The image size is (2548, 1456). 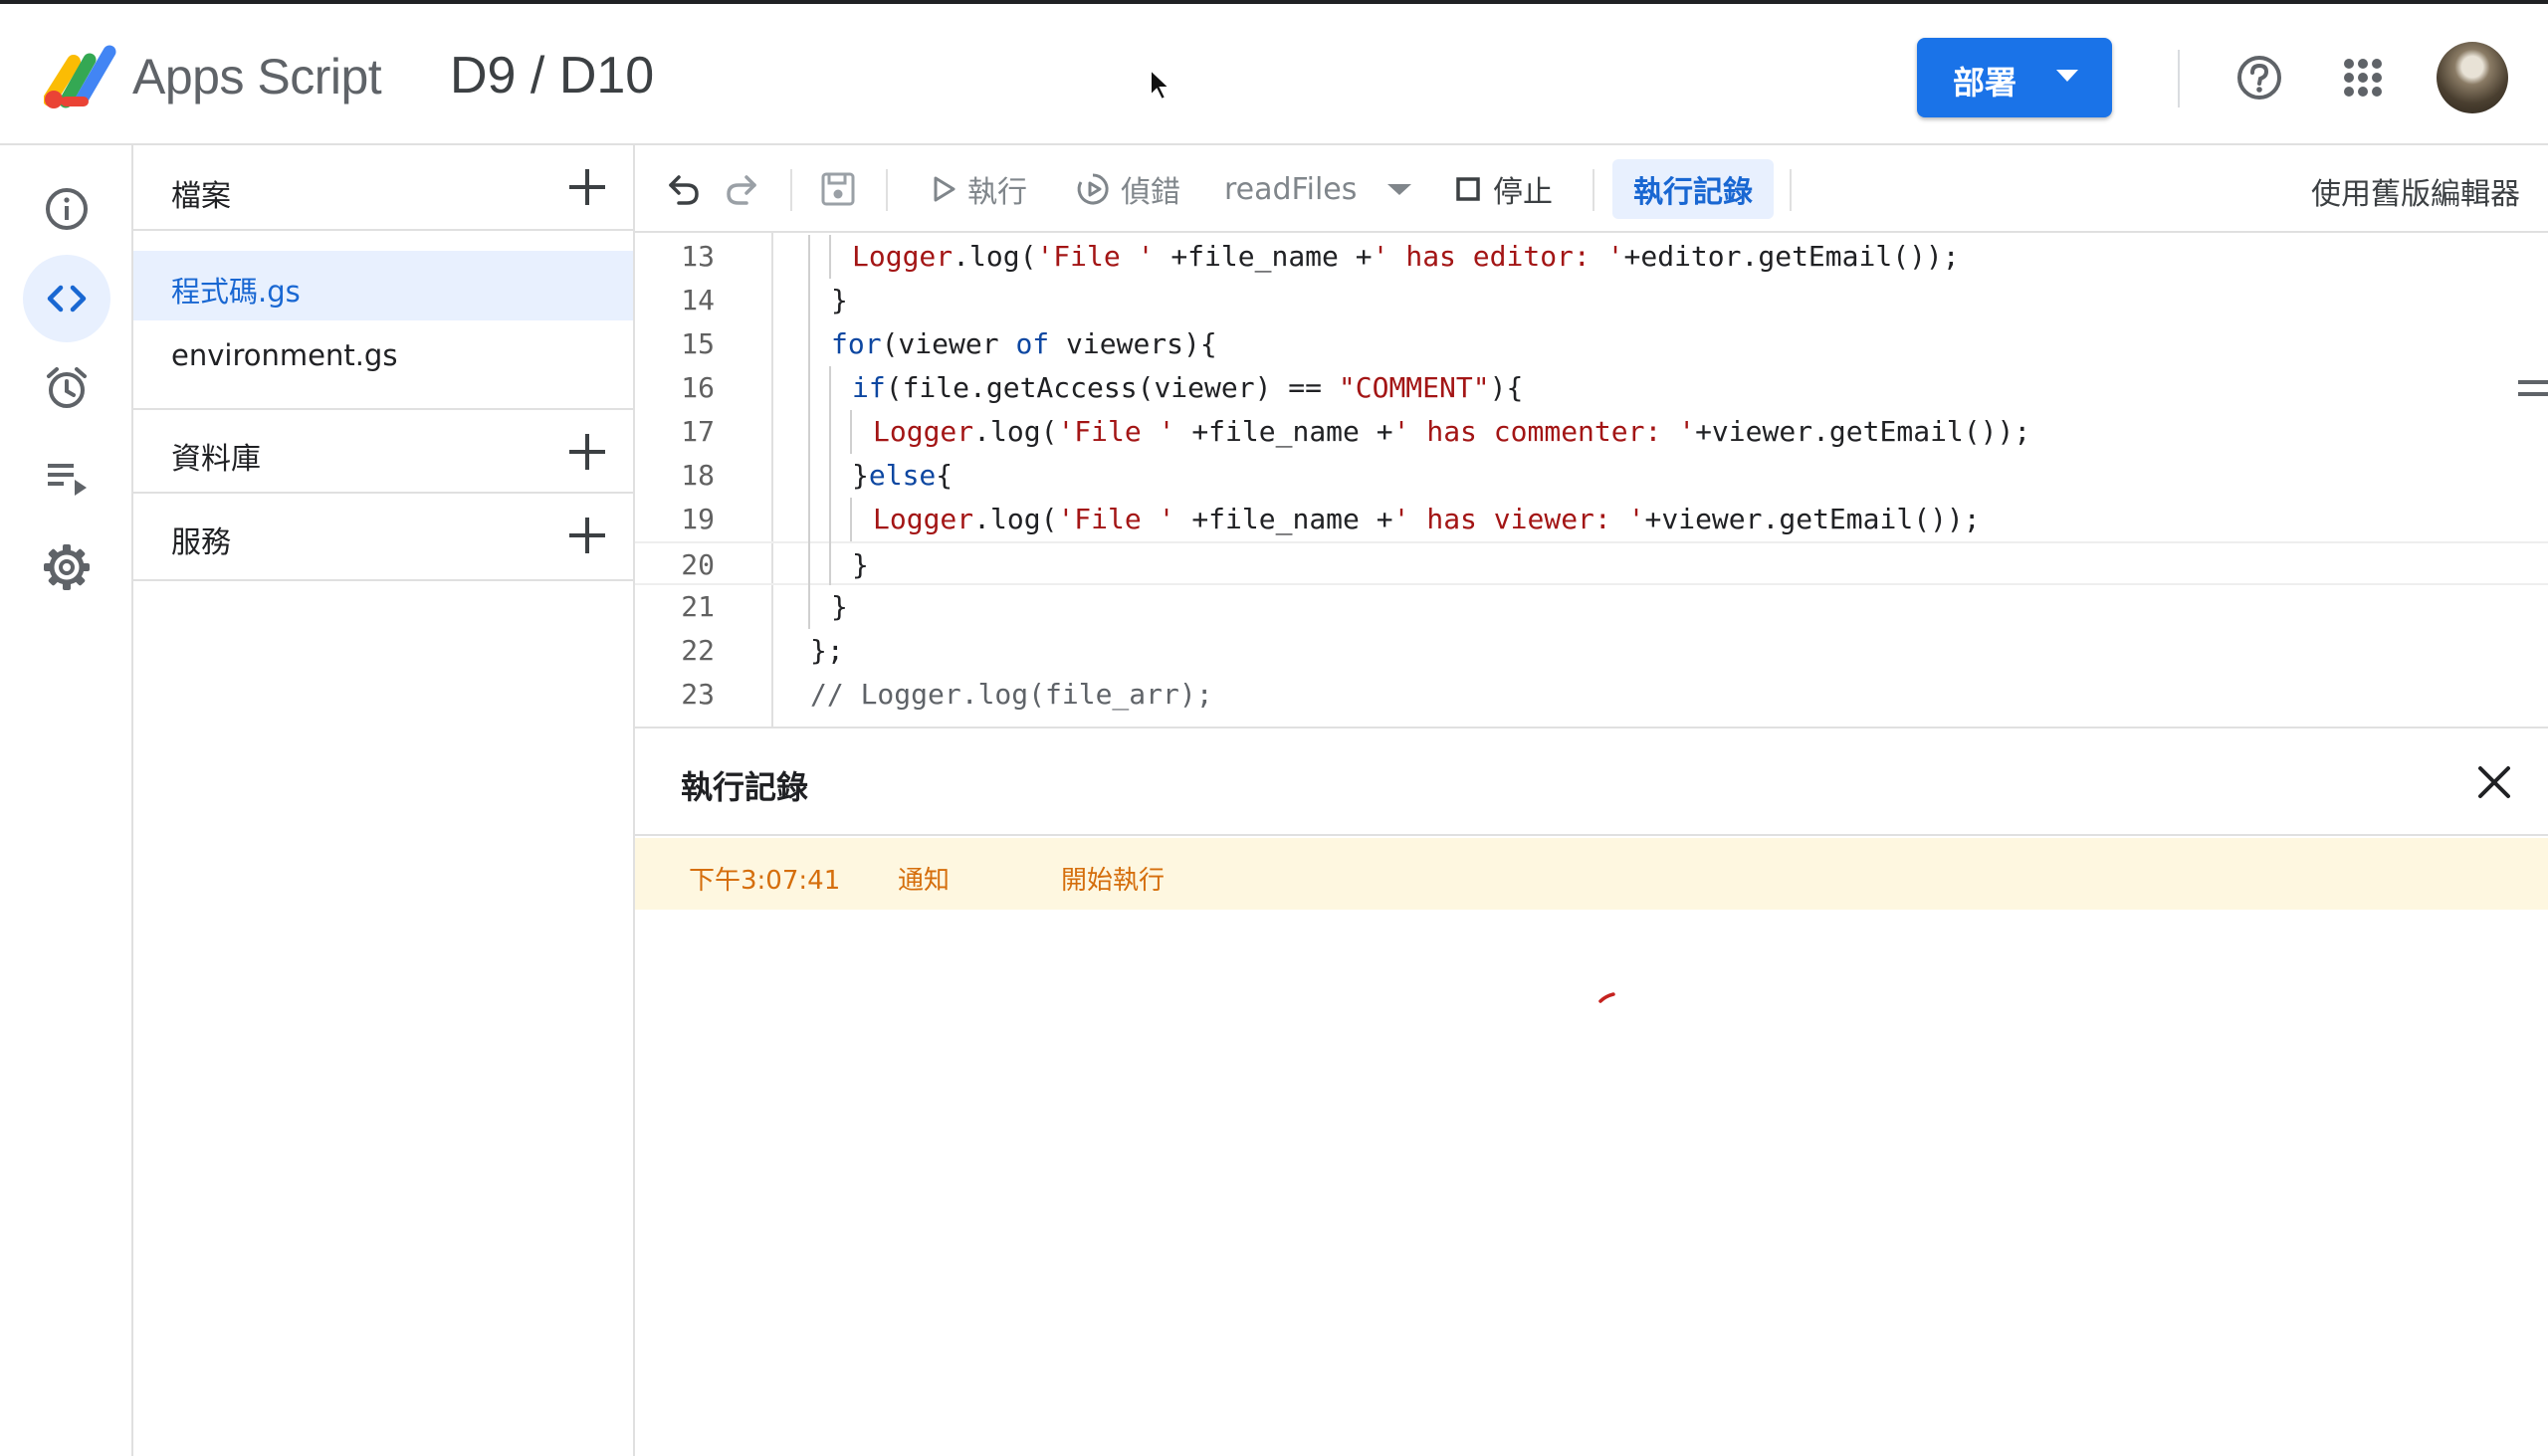 I want to click on function-select: readFiles, so click(x=1319, y=189).